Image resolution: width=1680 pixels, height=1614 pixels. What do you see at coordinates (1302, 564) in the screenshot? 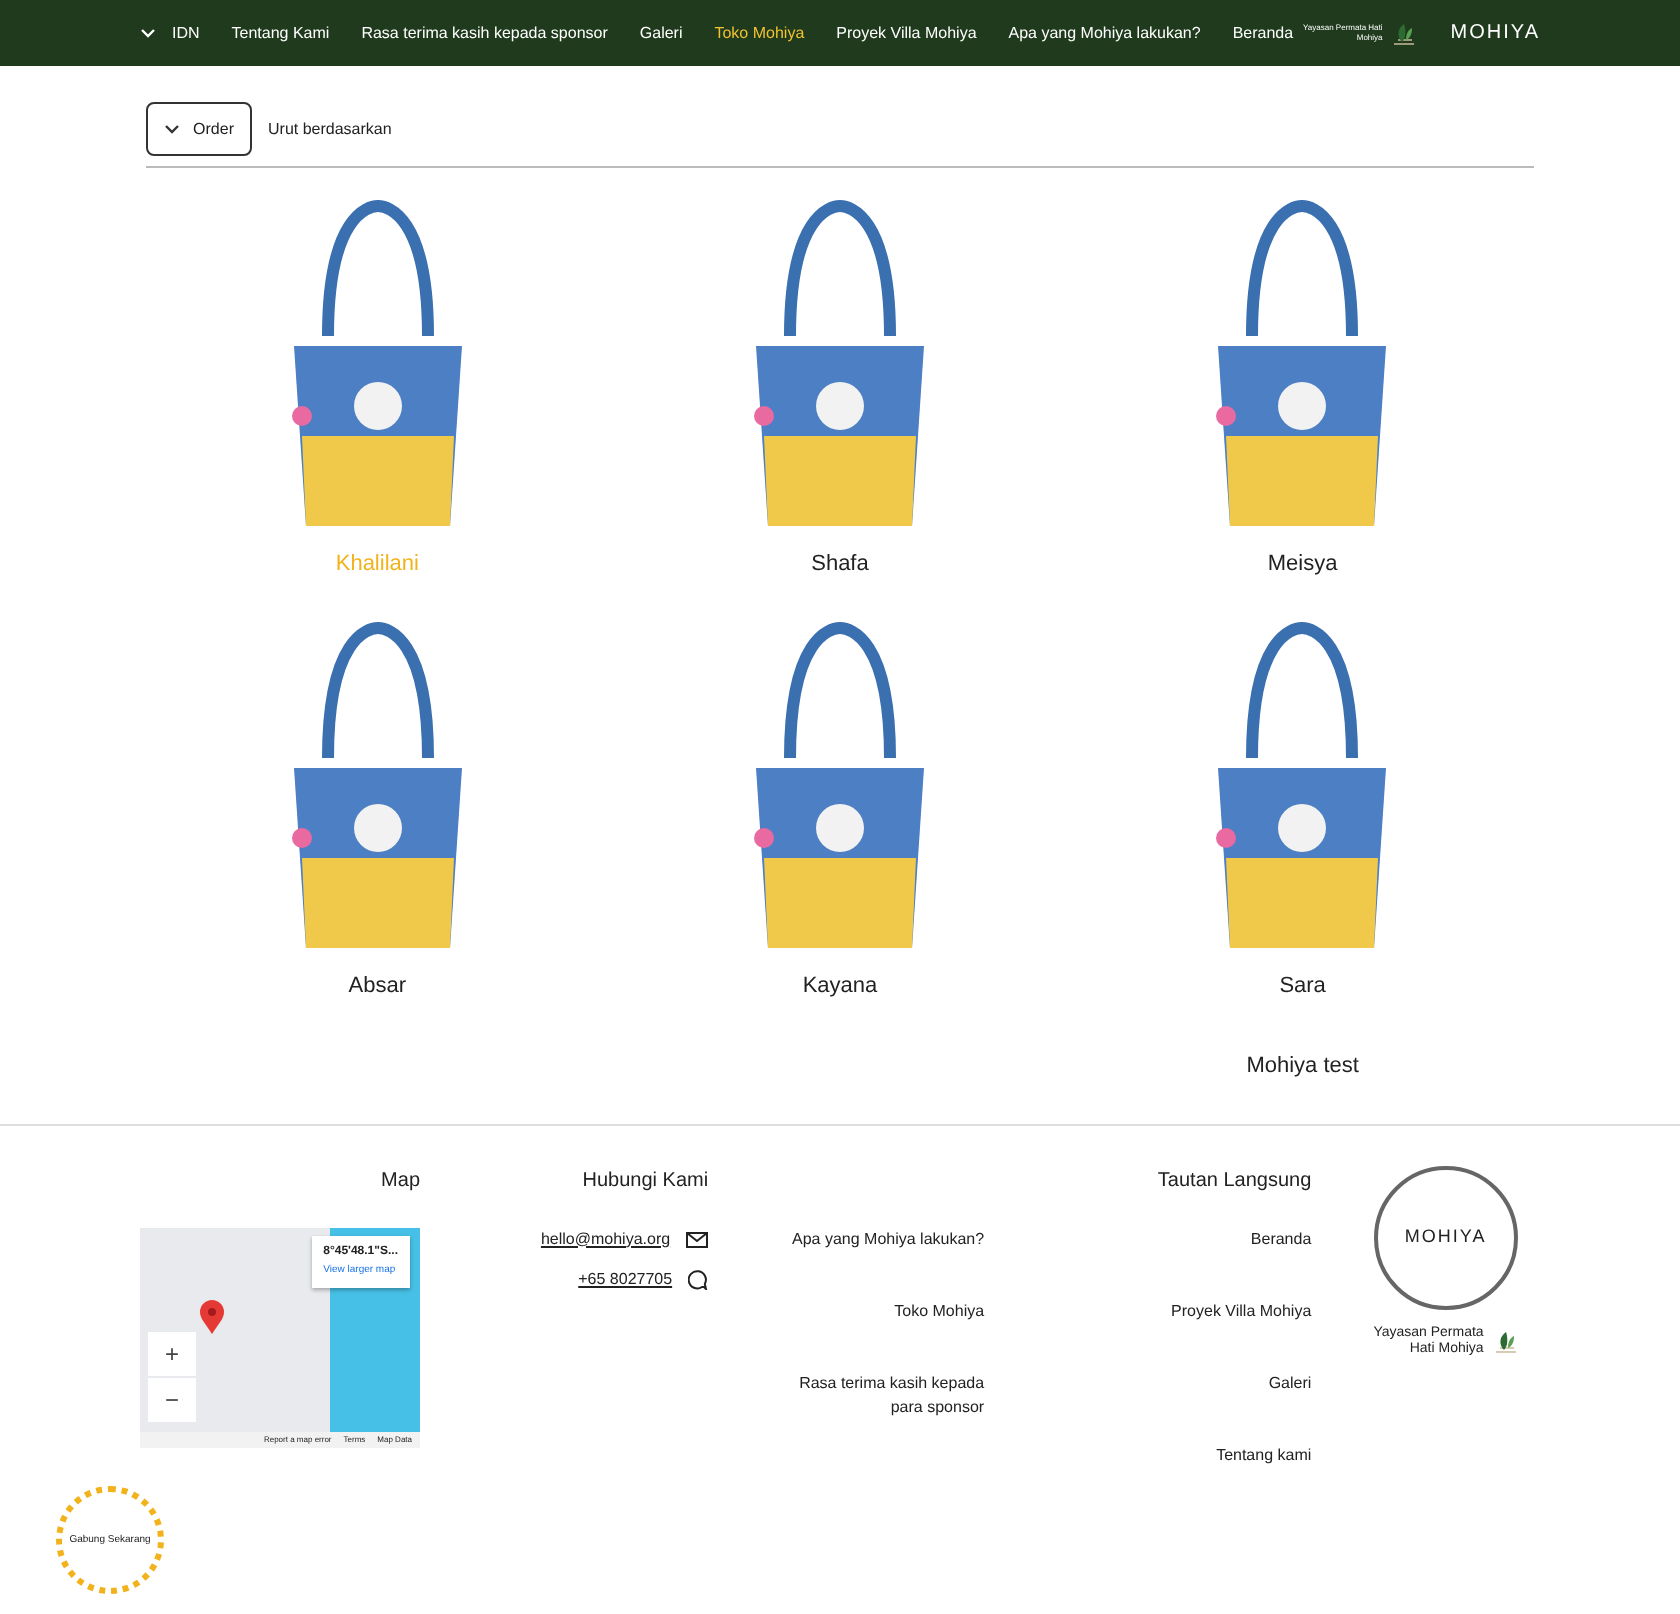
I see `product-name: Meisya` at bounding box center [1302, 564].